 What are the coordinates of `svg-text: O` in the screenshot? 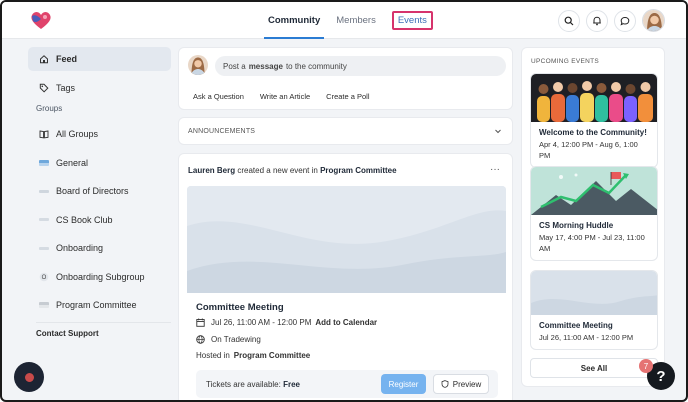 It's located at (44, 278).